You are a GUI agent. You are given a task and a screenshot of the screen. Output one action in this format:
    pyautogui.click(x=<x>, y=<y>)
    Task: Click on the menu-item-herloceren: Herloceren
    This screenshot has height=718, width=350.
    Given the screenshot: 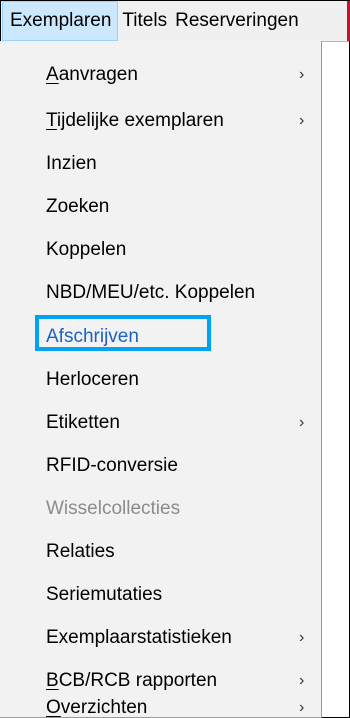 What is the action you would take?
    pyautogui.click(x=160, y=380)
    